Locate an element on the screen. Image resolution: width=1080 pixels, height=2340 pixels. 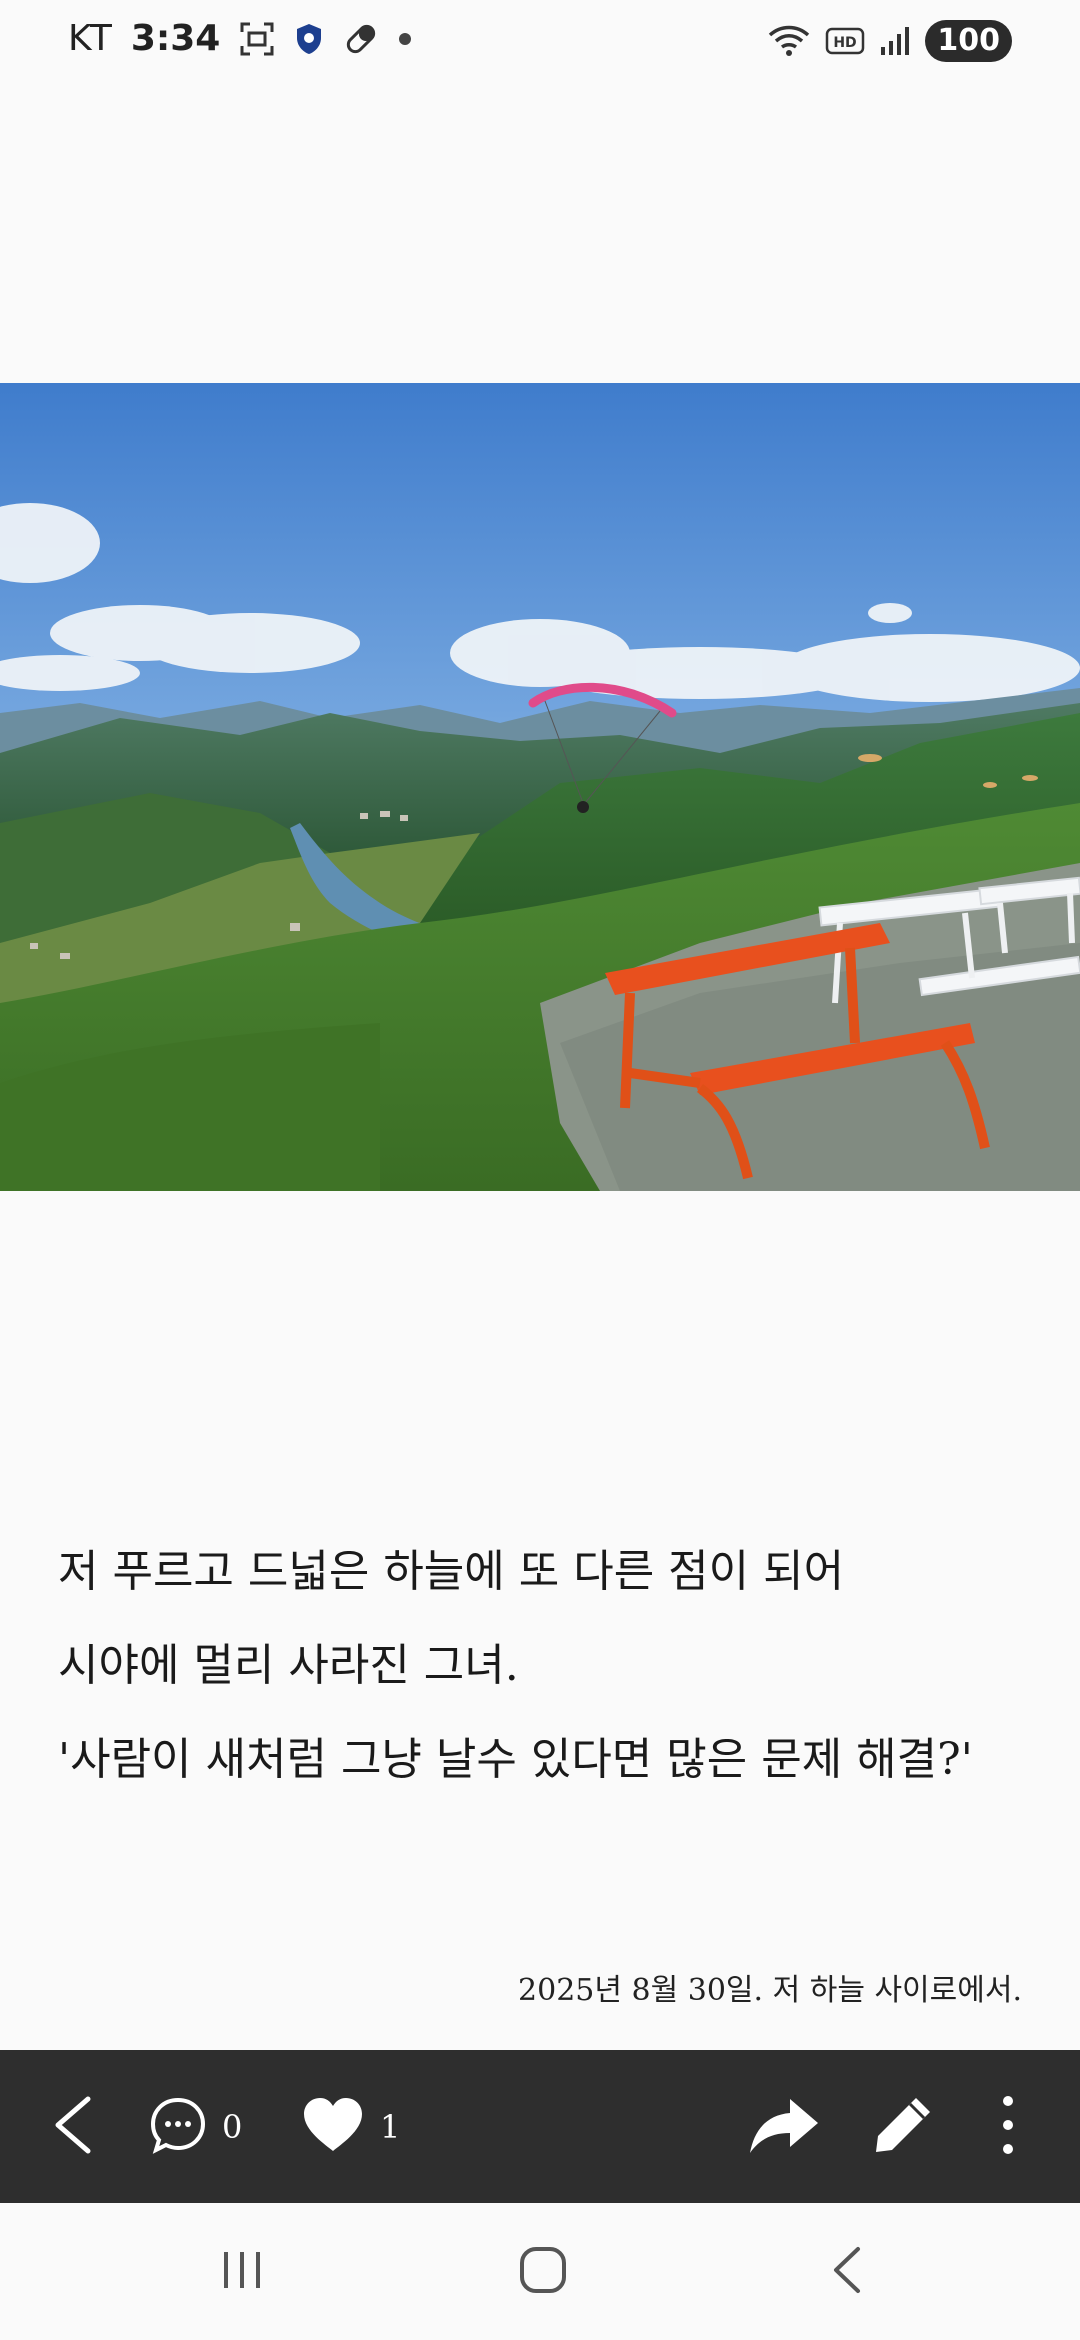
dot-icon is located at coordinates (405, 39).